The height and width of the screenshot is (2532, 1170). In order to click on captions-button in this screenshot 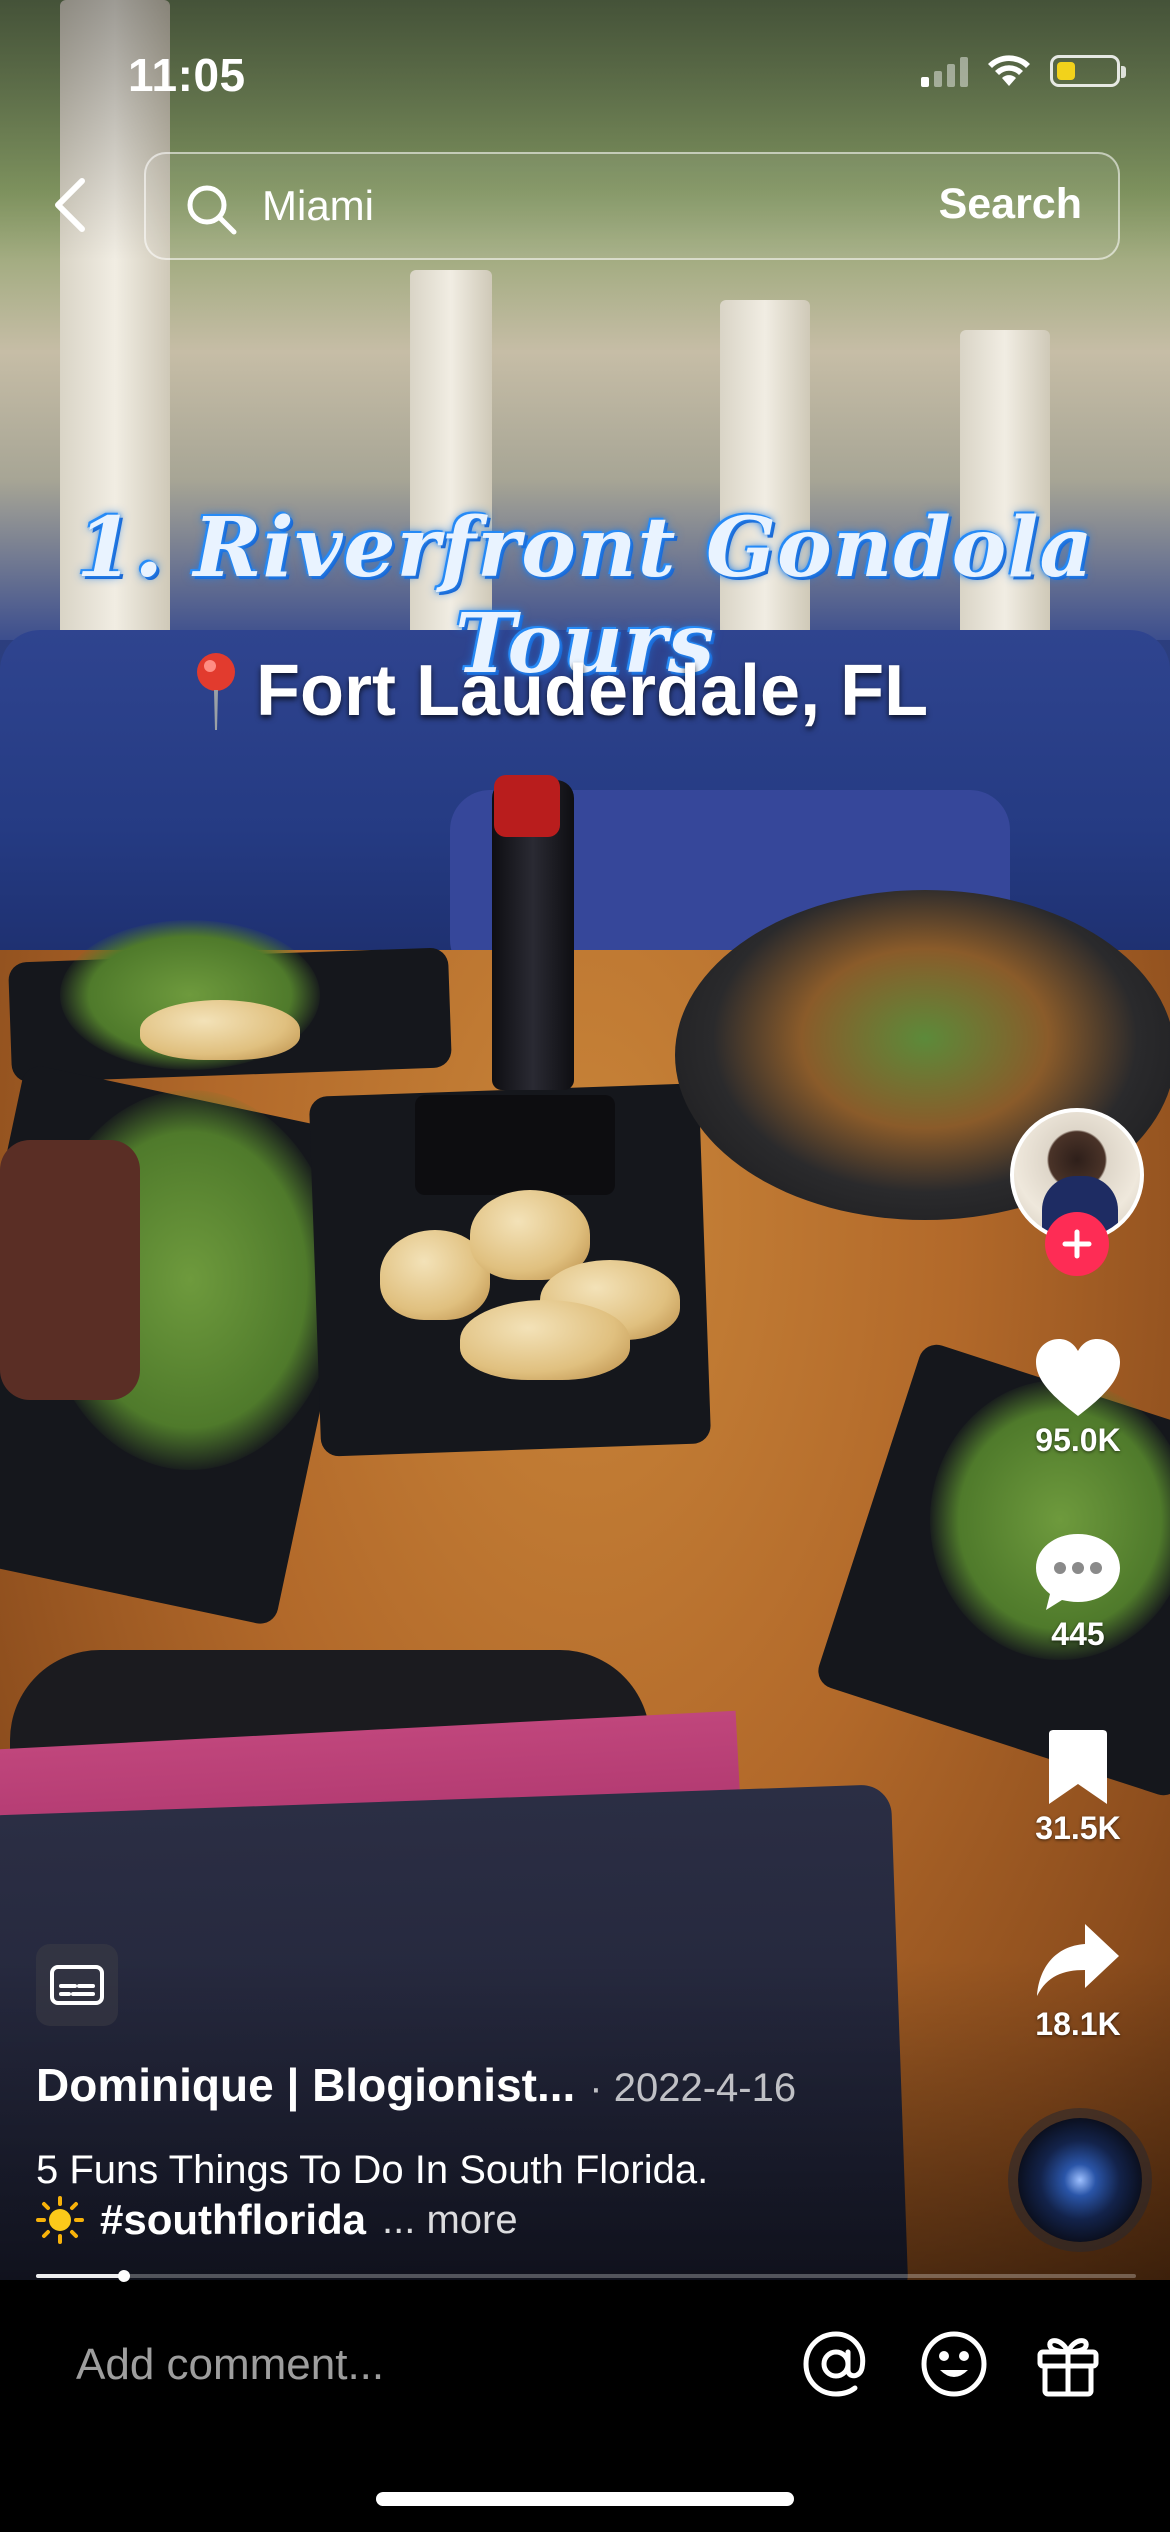, I will do `click(77, 1985)`.